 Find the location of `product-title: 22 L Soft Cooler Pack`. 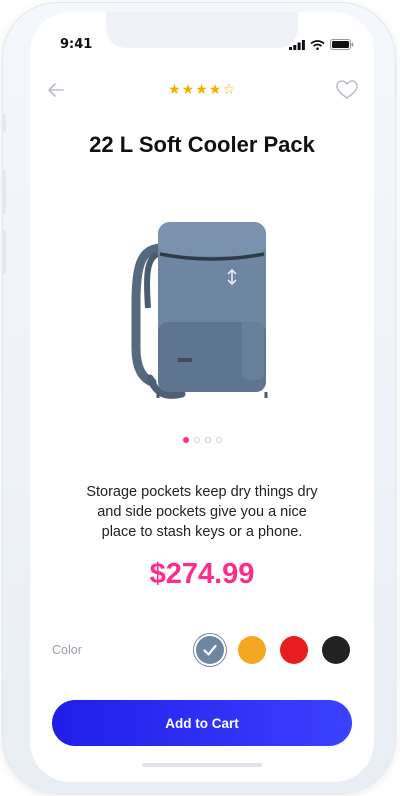

product-title: 22 L Soft Cooler Pack is located at coordinates (202, 144).